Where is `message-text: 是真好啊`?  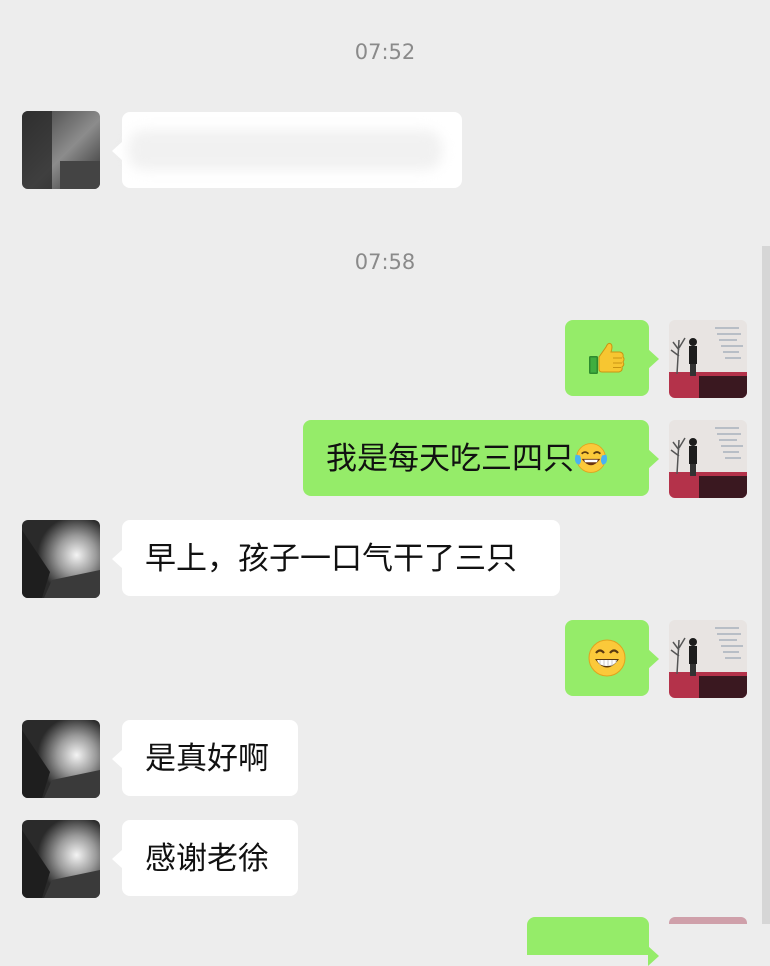
message-text: 是真好啊 is located at coordinates (207, 759).